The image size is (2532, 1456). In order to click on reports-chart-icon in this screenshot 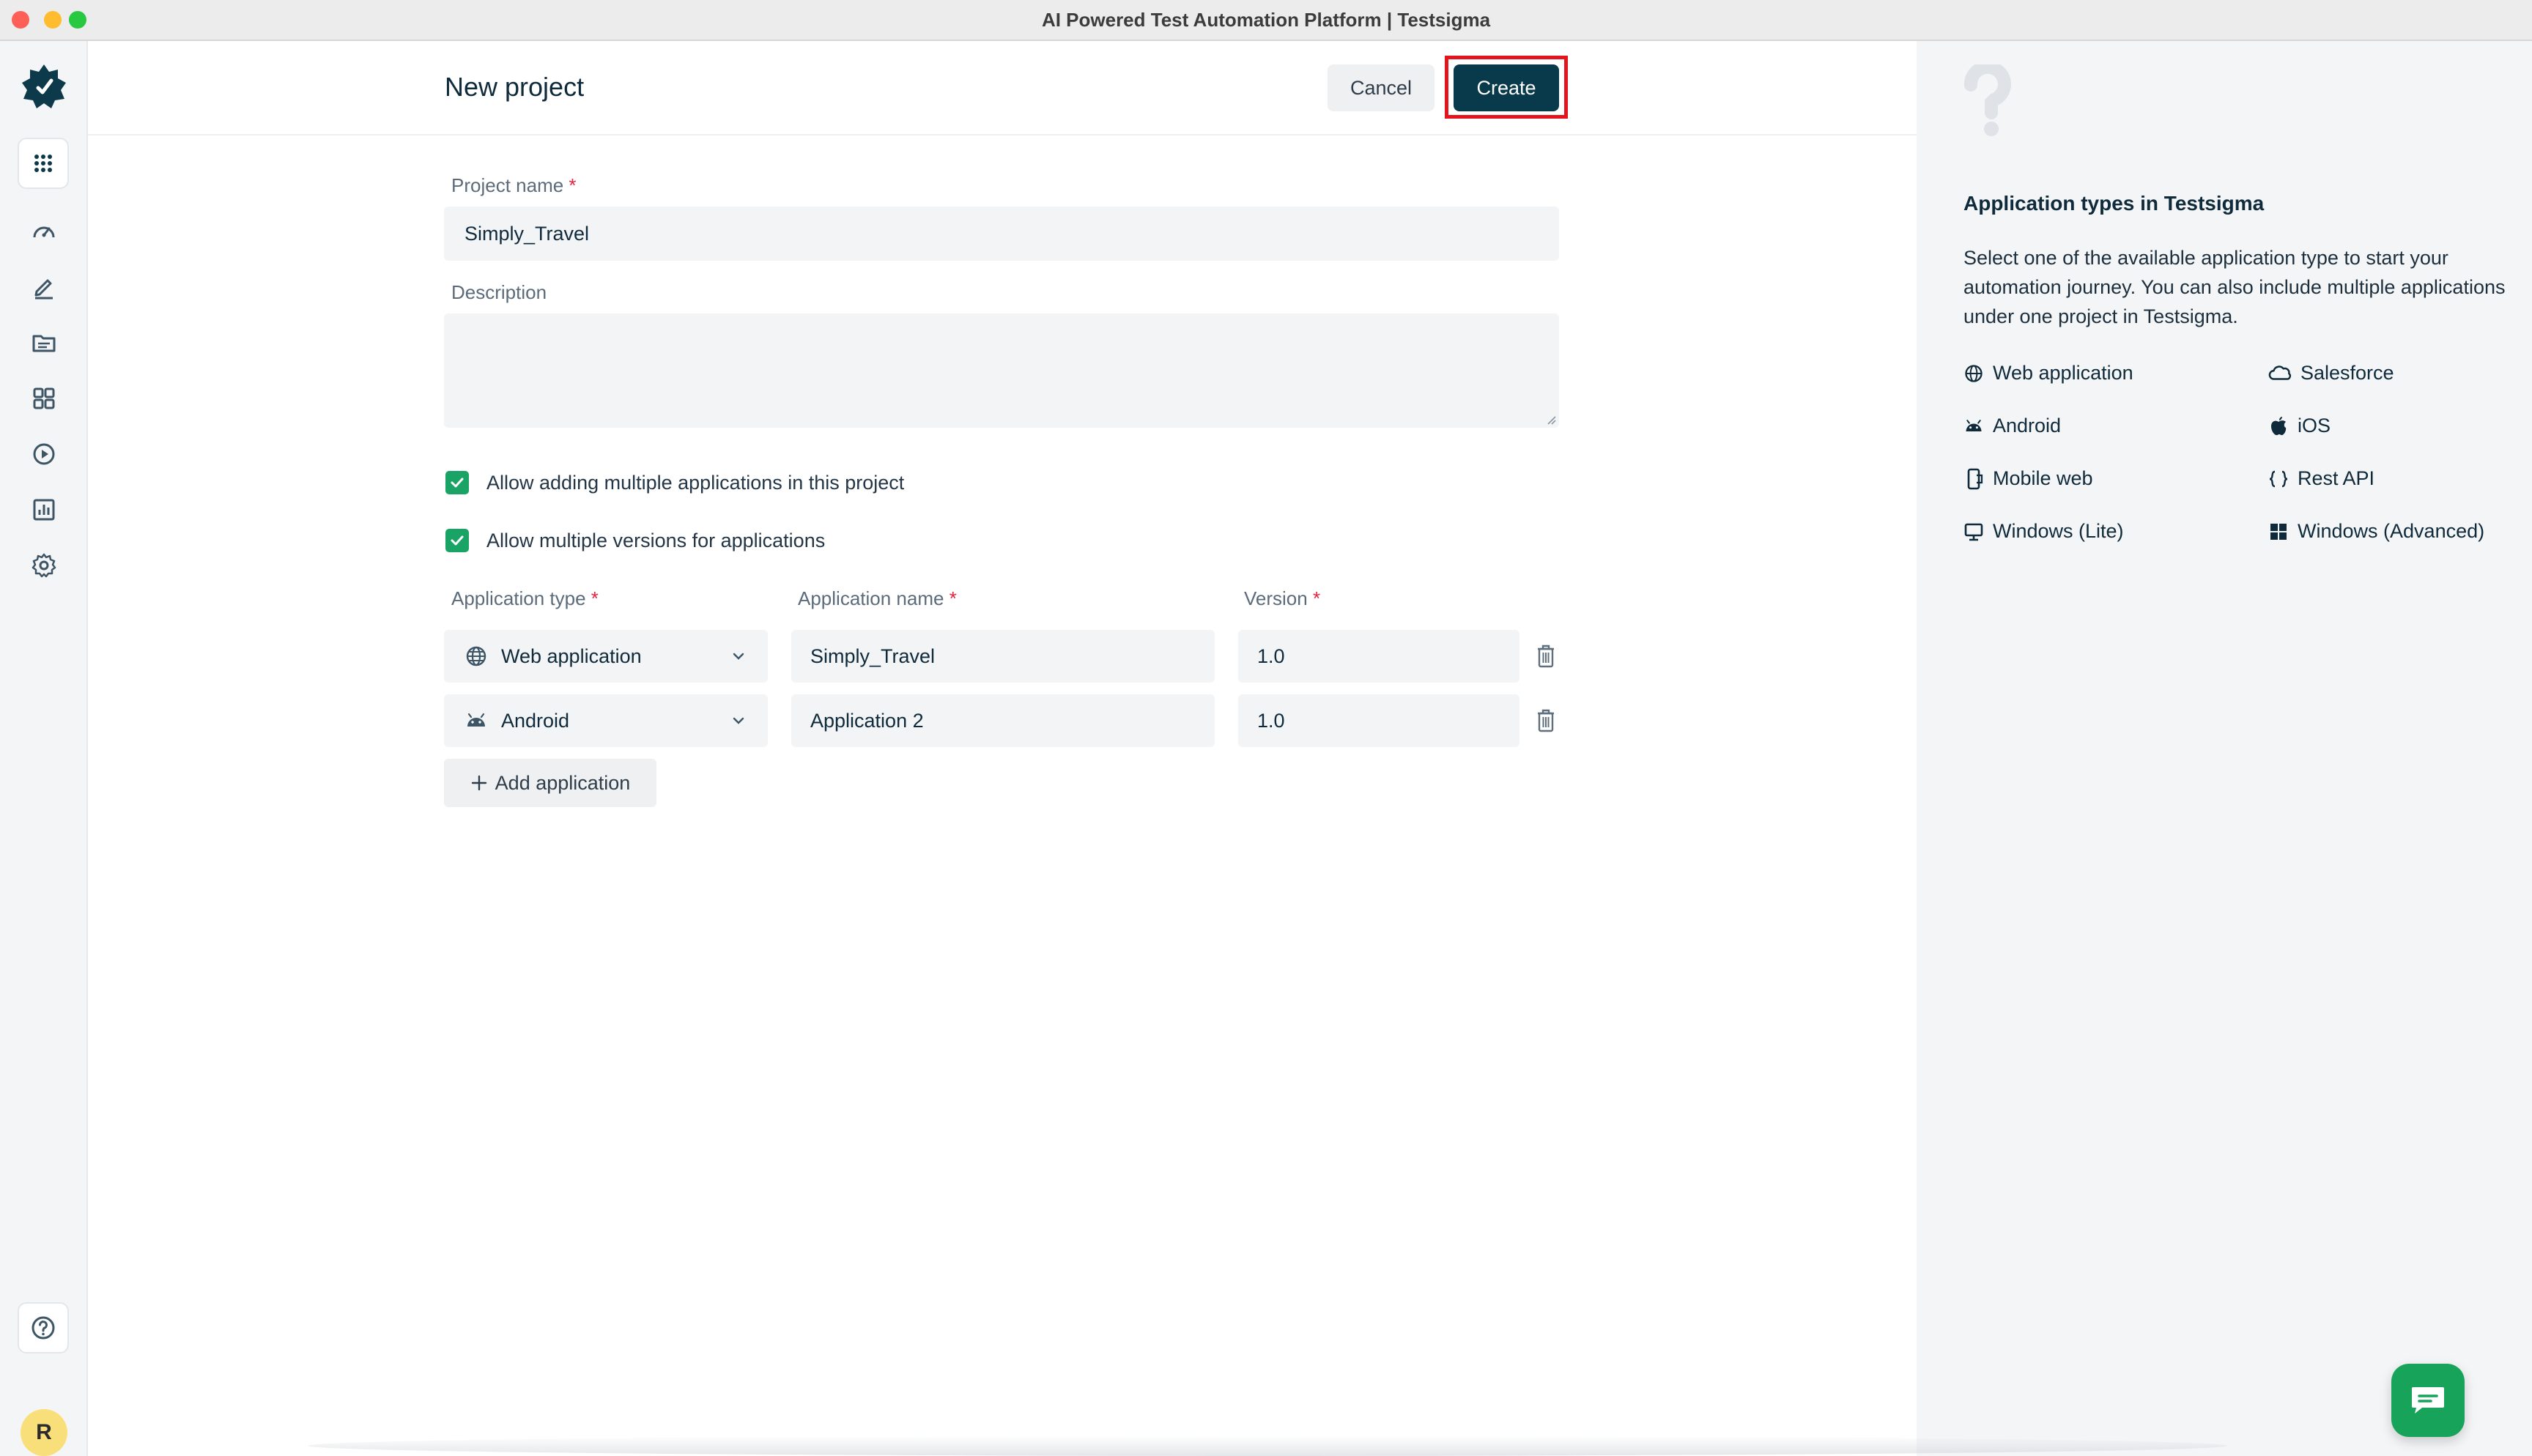, I will do `click(44, 510)`.